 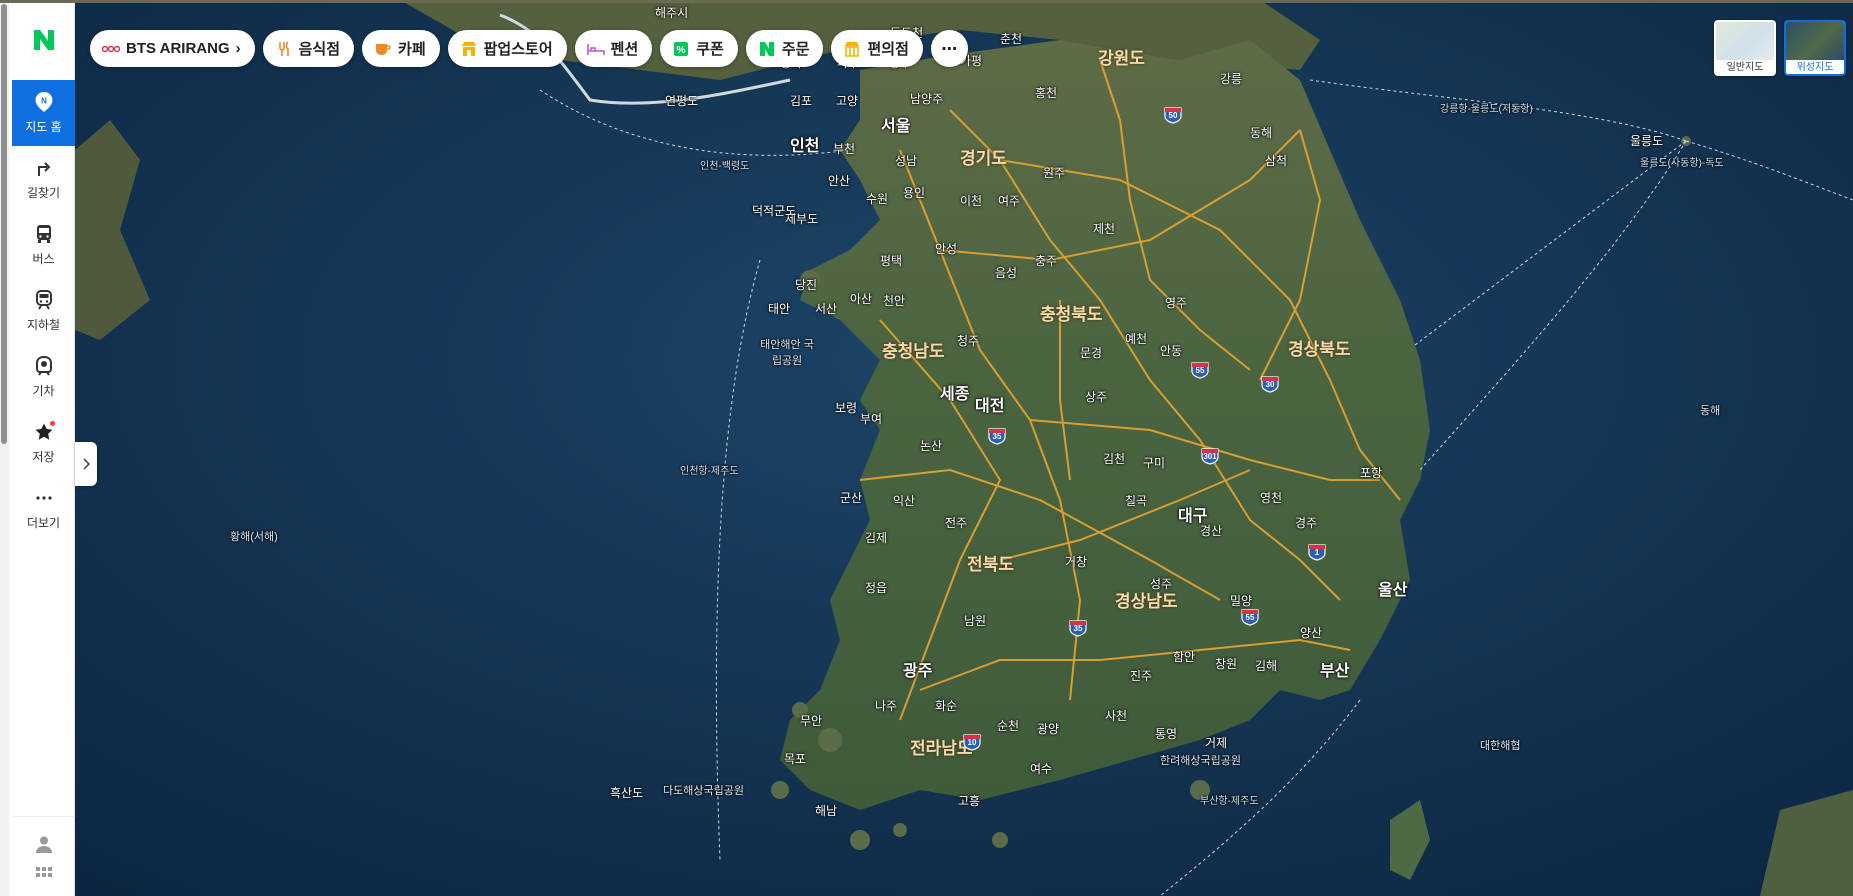 What do you see at coordinates (969, 801) in the screenshot?
I see `city-label: 고흥` at bounding box center [969, 801].